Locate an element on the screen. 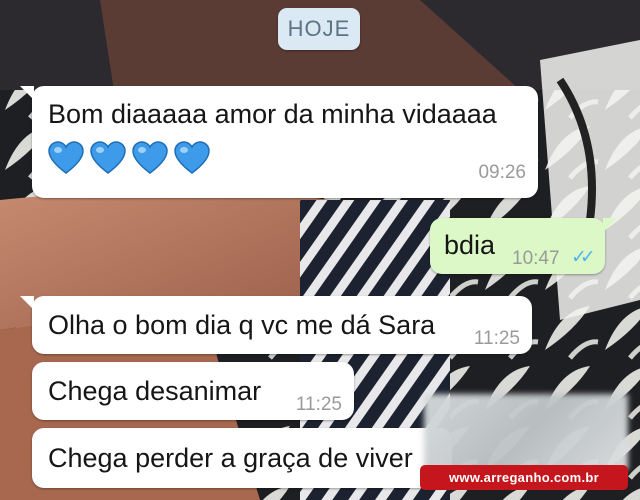 This screenshot has height=500, width=640. site-watermark: www.arreganho.com.br is located at coordinates (524, 477).